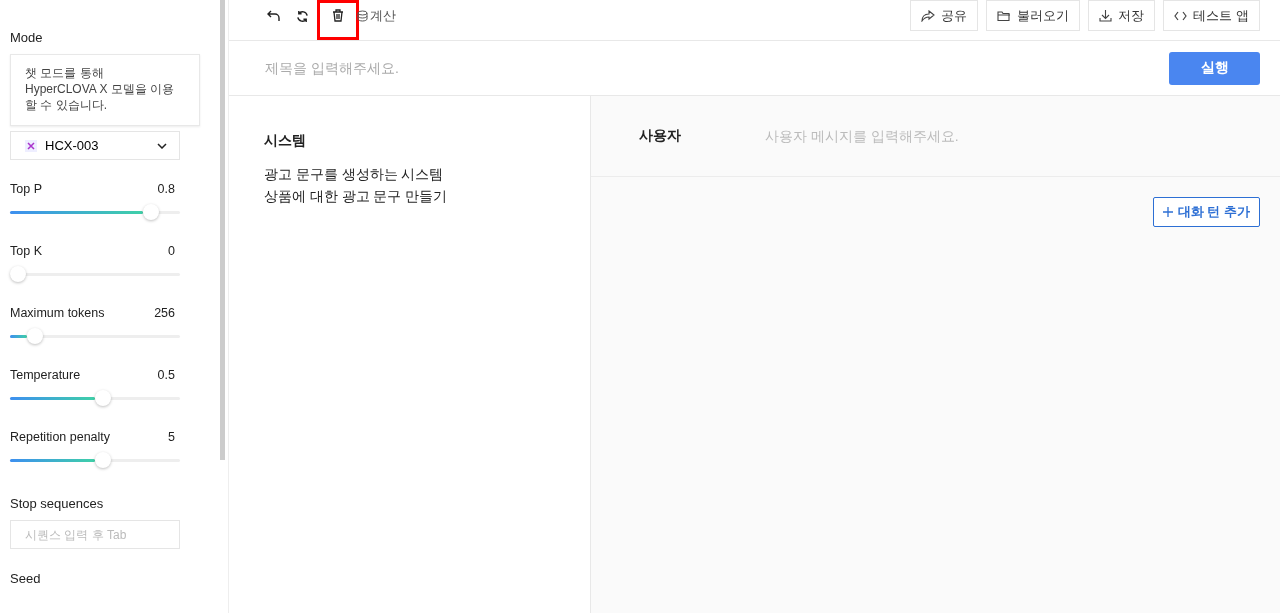 This screenshot has height=613, width=1280. What do you see at coordinates (171, 437) in the screenshot?
I see `param-value: 5` at bounding box center [171, 437].